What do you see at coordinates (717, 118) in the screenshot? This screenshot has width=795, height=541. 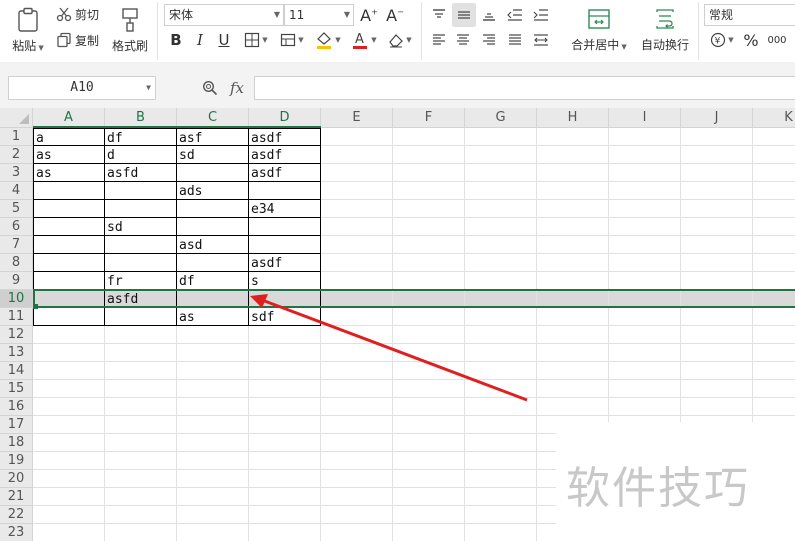 I see `column-header-j: J` at bounding box center [717, 118].